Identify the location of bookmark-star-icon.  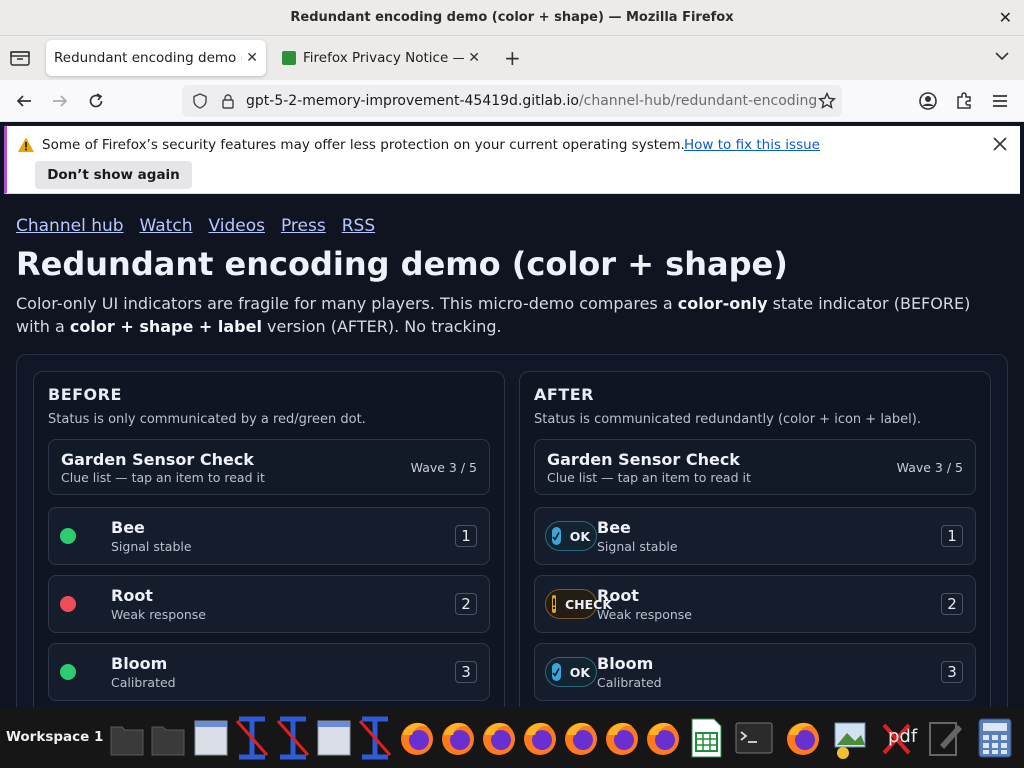
(827, 101).